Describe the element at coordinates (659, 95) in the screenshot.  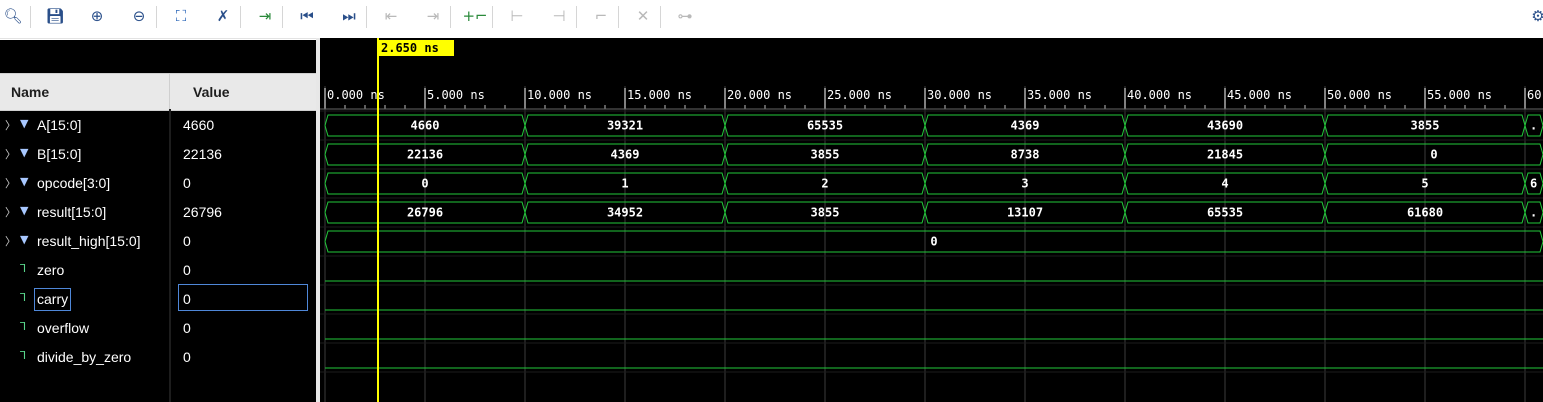
I see `ruler-tick-label: 15.000 ns` at that location.